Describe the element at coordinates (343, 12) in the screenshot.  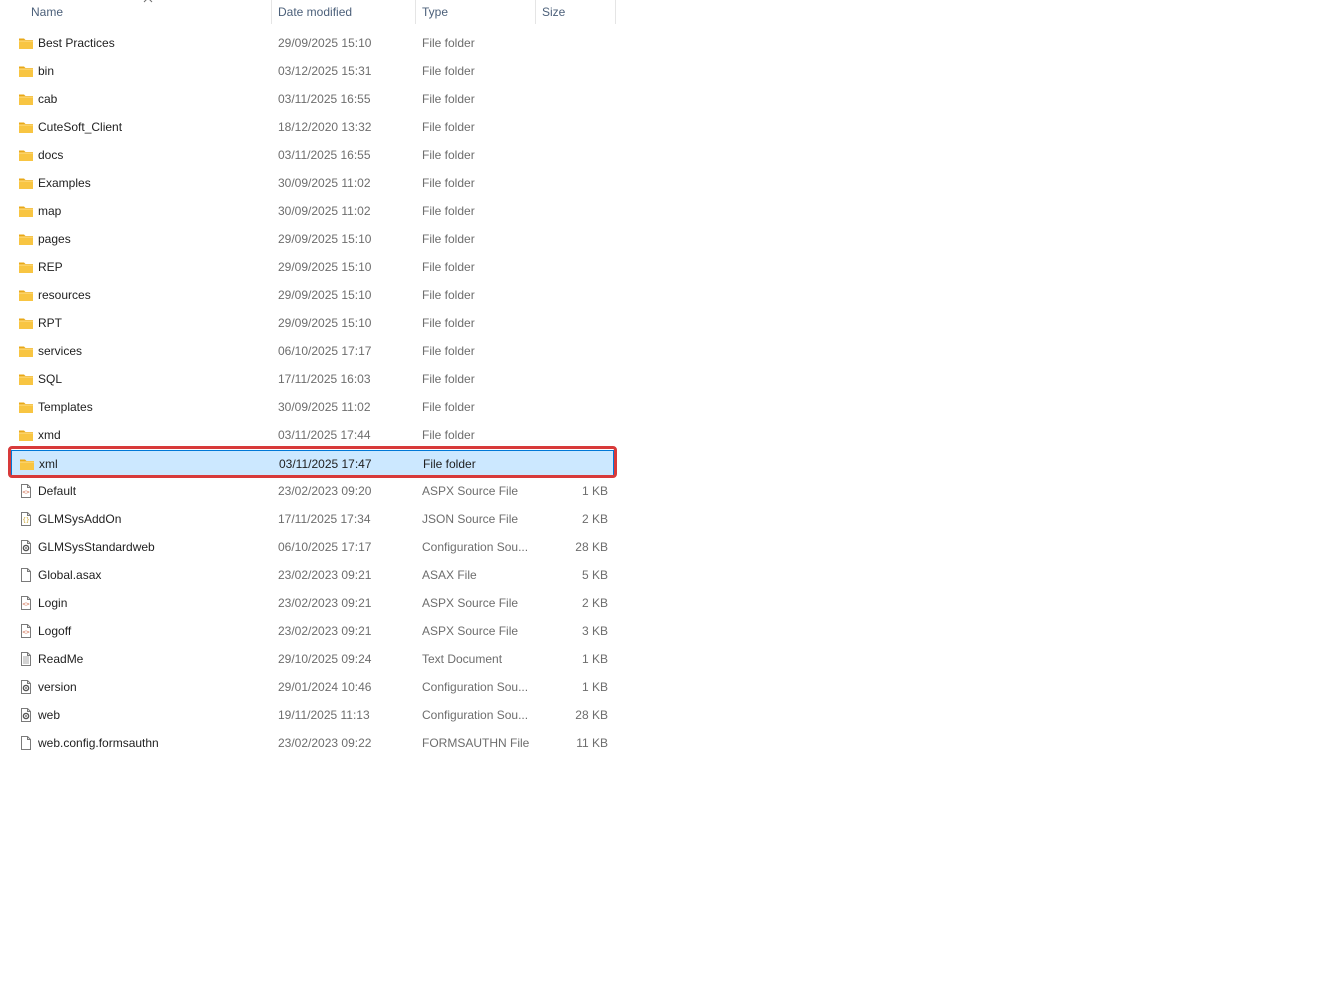
I see `column-header-date-modified: Date modified` at that location.